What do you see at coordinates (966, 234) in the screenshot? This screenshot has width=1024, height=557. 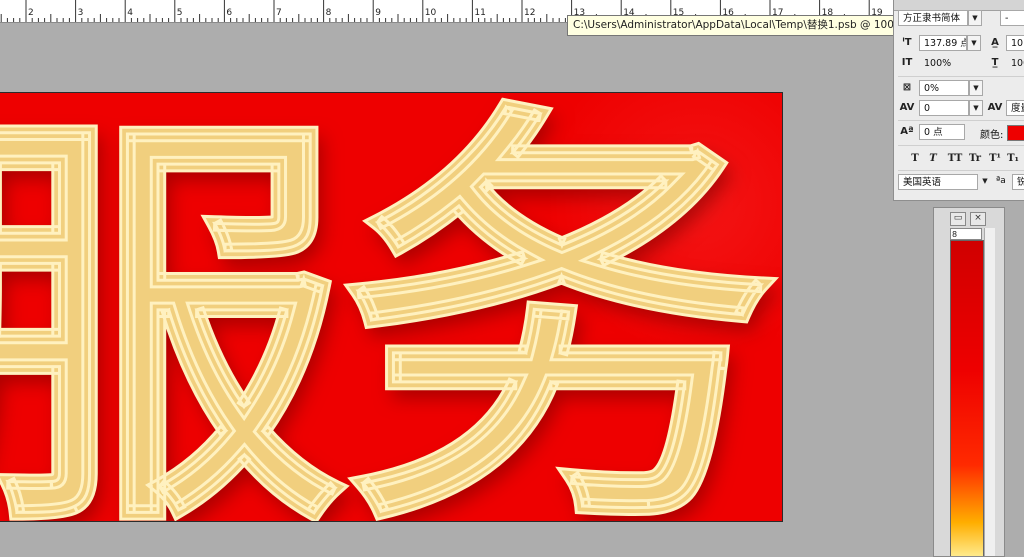 I see `navigator-header: 8` at bounding box center [966, 234].